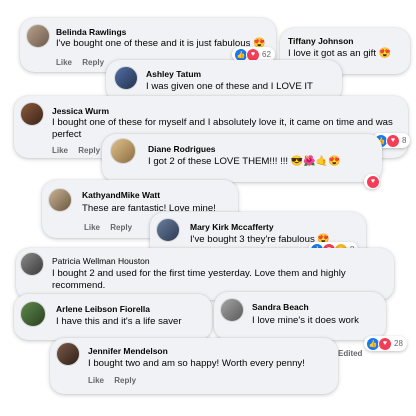 Image resolution: width=416 pixels, height=416 pixels. I want to click on commenter-name: Patricia Wellman Houston, so click(101, 261).